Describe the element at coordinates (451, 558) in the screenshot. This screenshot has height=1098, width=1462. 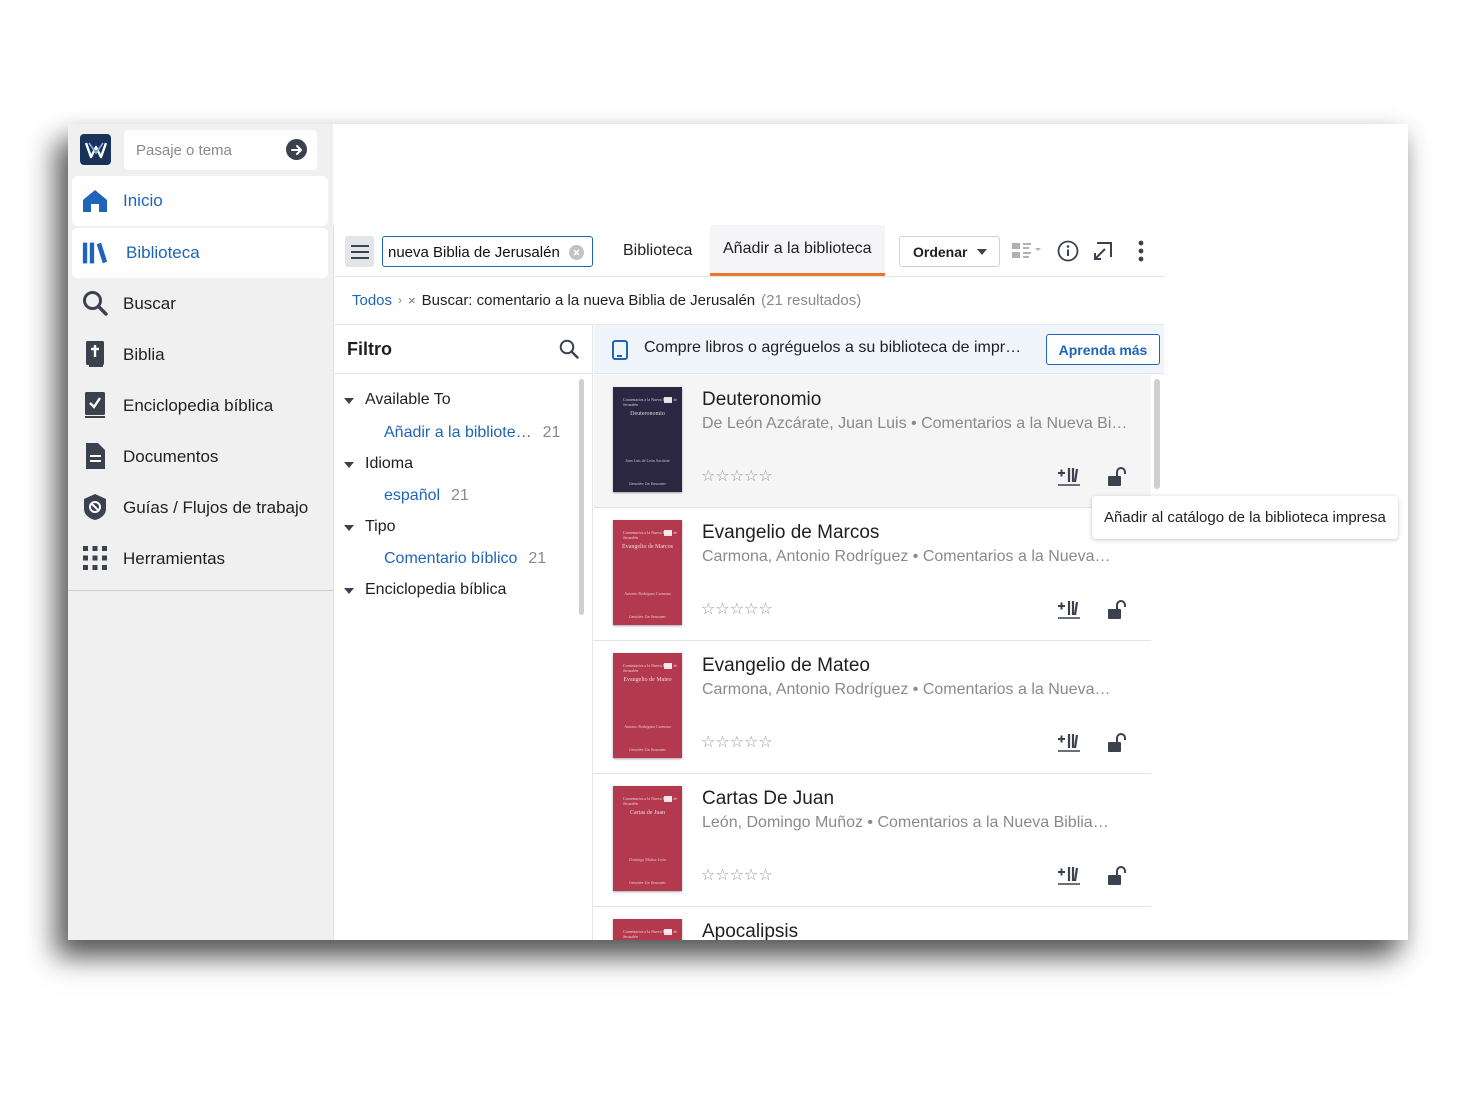
I see `filter-item-label: Comentario bíblico` at that location.